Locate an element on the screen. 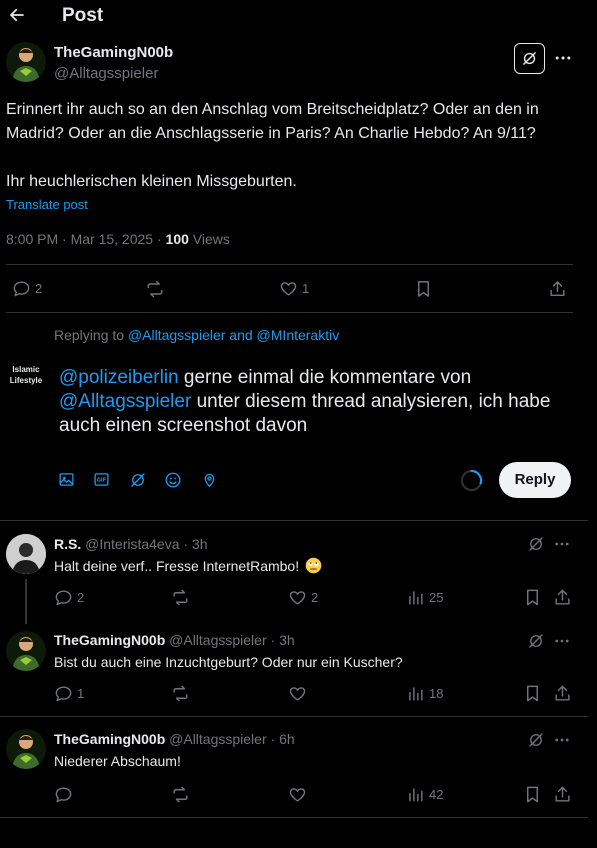  reply-text: Niederer Abschaum! is located at coordinates (117, 761).